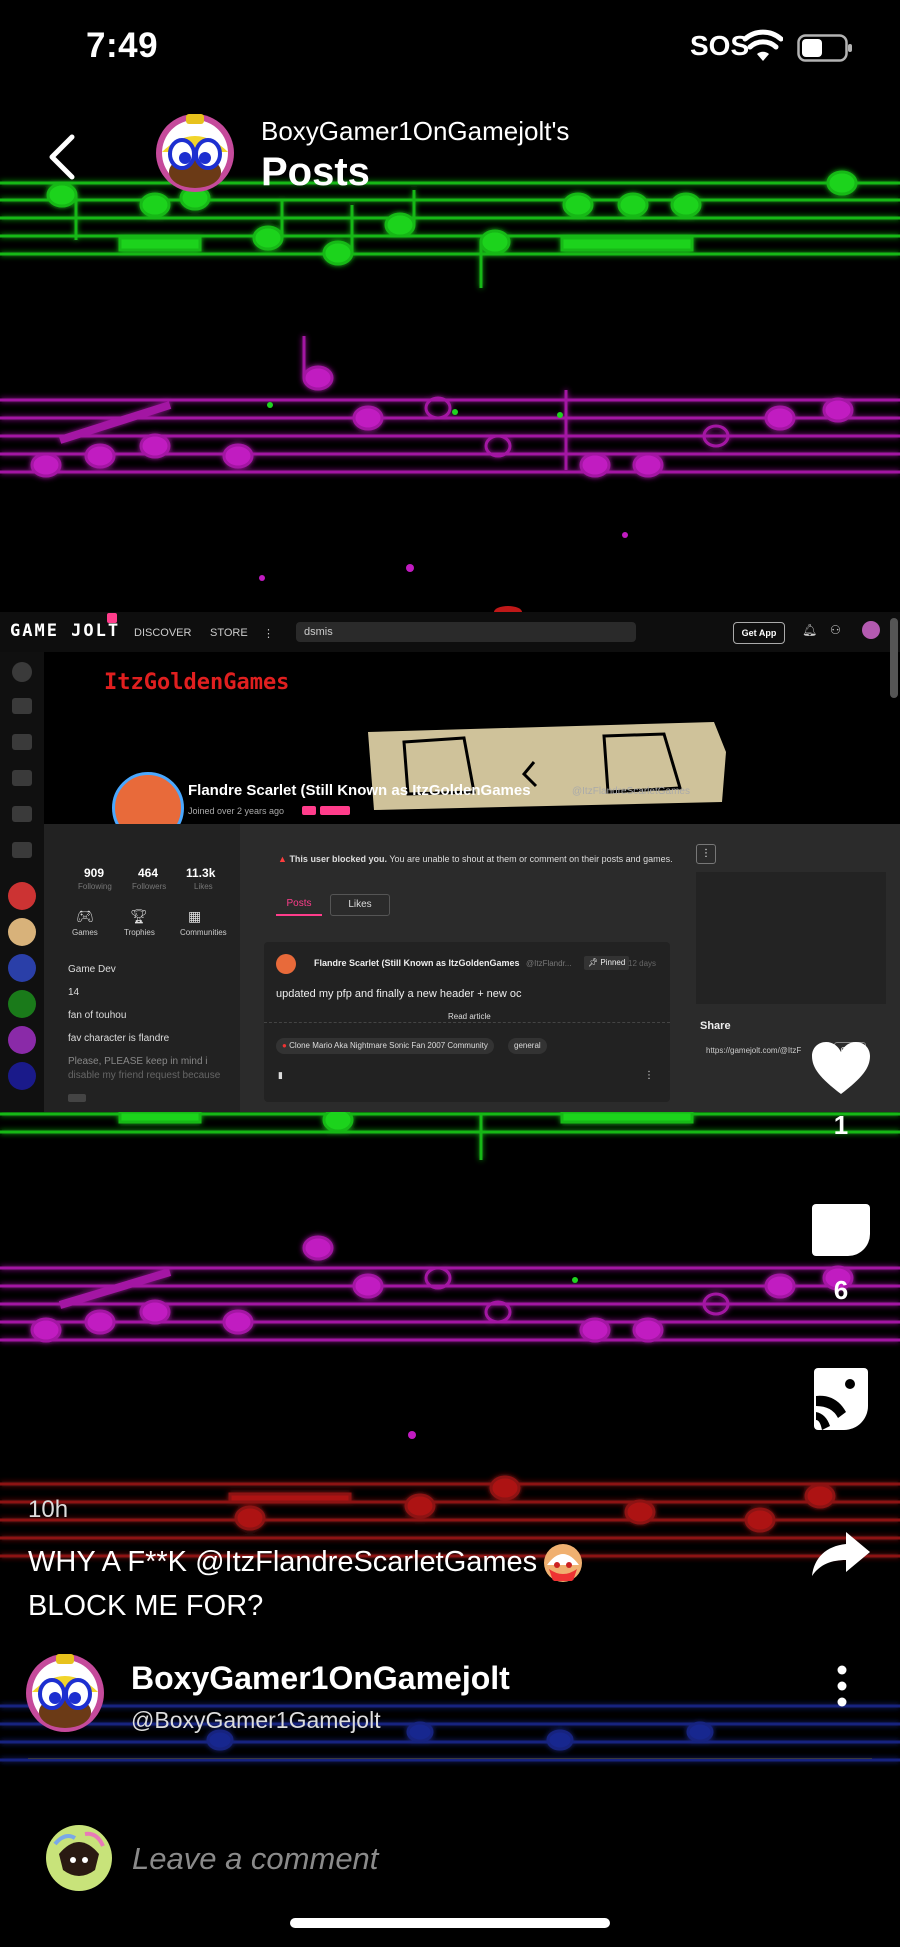  What do you see at coordinates (280, 1075) in the screenshot?
I see `gj-comment-icon: ▮` at bounding box center [280, 1075].